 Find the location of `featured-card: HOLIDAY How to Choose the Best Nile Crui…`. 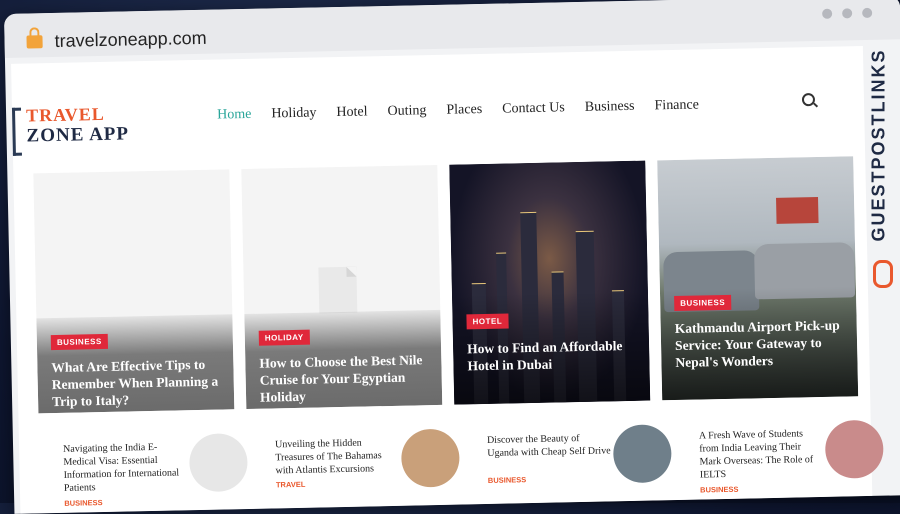

featured-card: HOLIDAY How to Choose the Best Nile Crui… is located at coordinates (342, 287).